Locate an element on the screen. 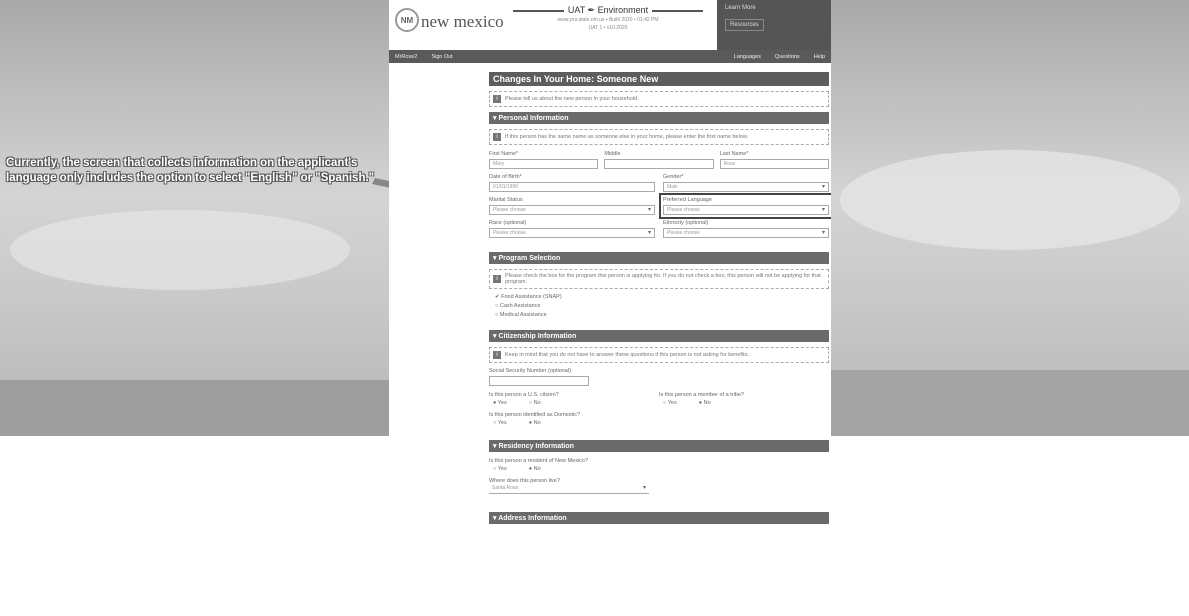 Image resolution: width=1189 pixels, height=616 pixels. ethnicity-label: Ethnicity (optional) is located at coordinates (686, 223).